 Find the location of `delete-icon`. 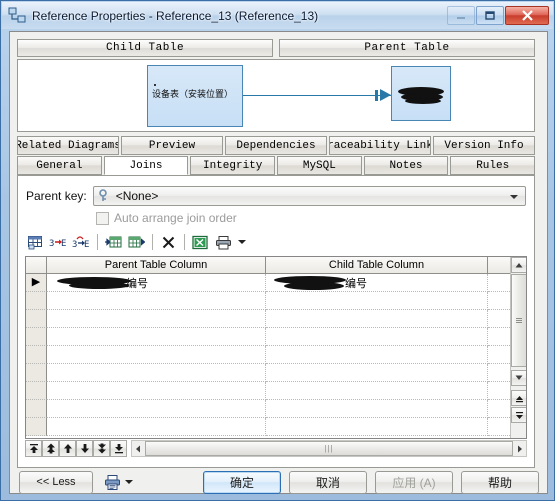

delete-icon is located at coordinates (168, 242).